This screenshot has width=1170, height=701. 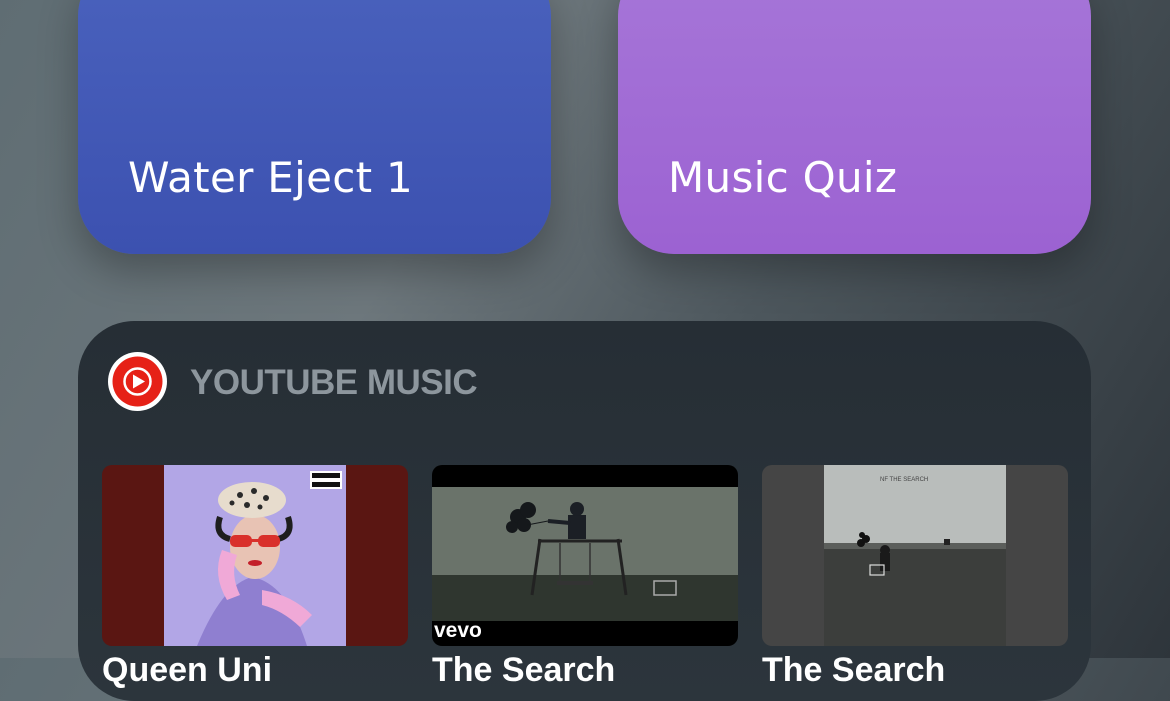 I want to click on vevo-badge: vevo, so click(x=458, y=630).